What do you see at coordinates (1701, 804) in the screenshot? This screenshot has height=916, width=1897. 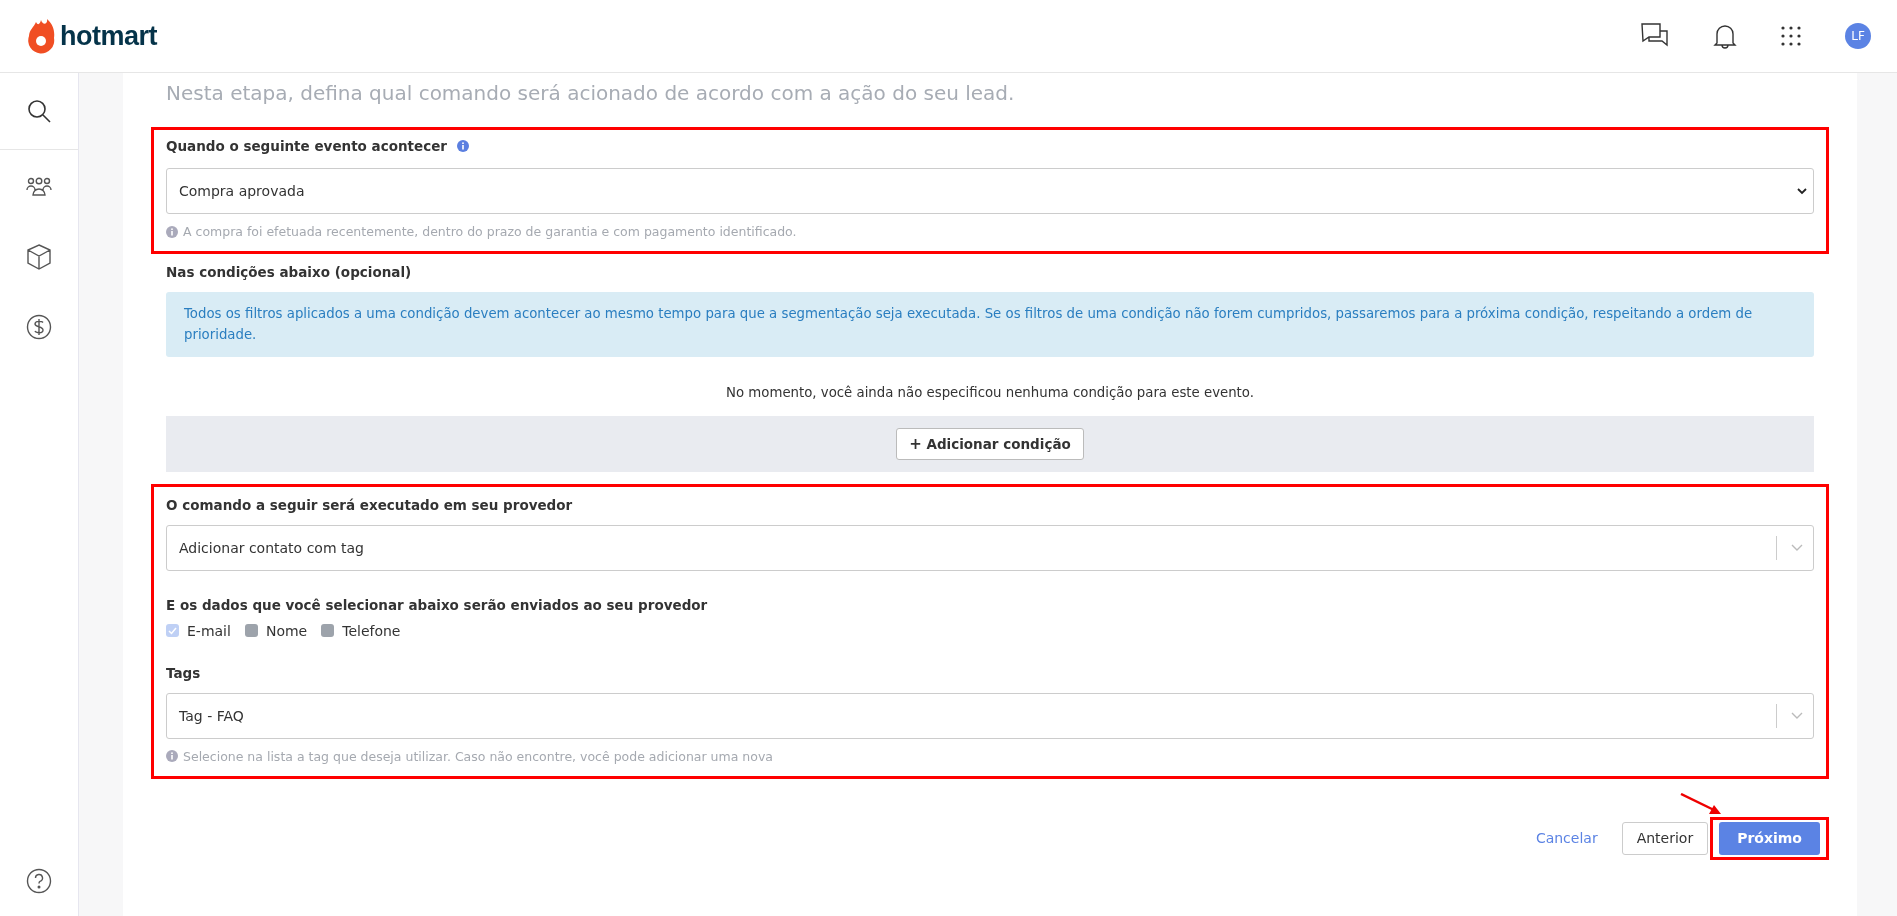 I see `annotation-arrow` at bounding box center [1701, 804].